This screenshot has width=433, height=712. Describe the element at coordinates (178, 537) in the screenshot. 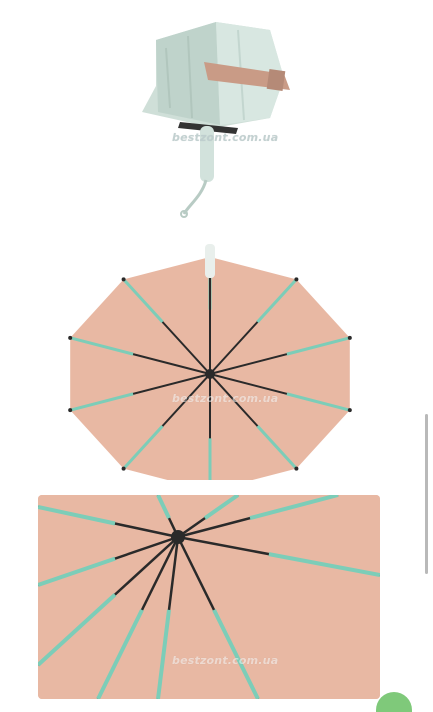

I see `frame-hub` at that location.